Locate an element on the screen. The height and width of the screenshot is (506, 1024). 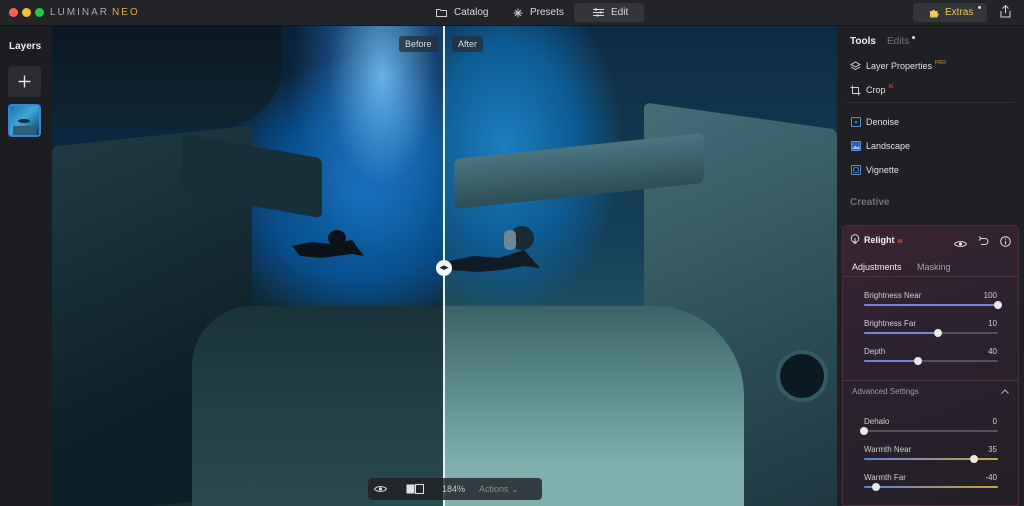
dehalo-value: 0 is located at coordinates (995, 421).